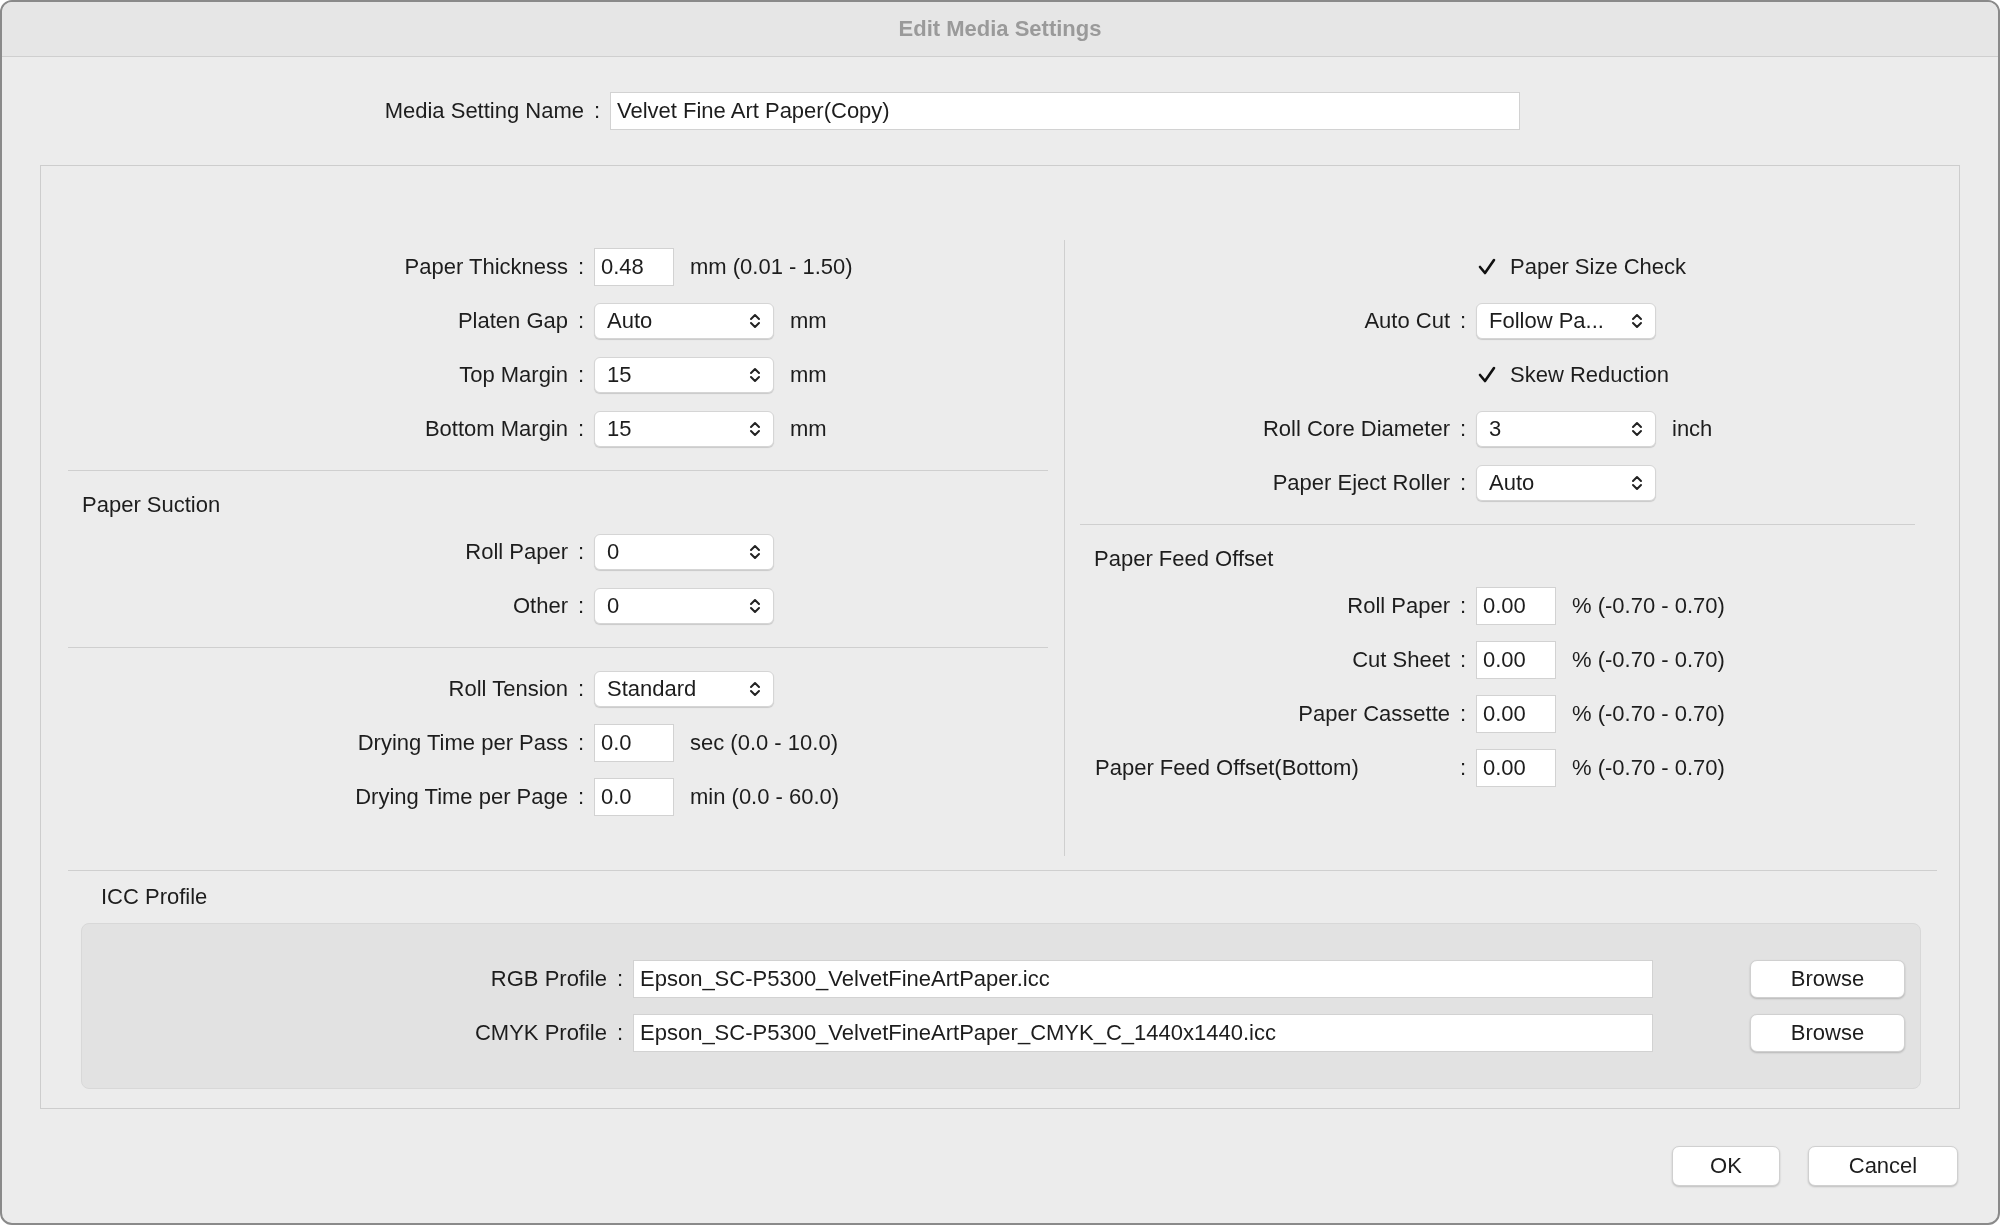 The width and height of the screenshot is (2000, 1225). I want to click on profile-path-field: Epson_SC-P5300_VelvetFineArtPaper_CMYK_C_1440x1440.icc, so click(1143, 1033).